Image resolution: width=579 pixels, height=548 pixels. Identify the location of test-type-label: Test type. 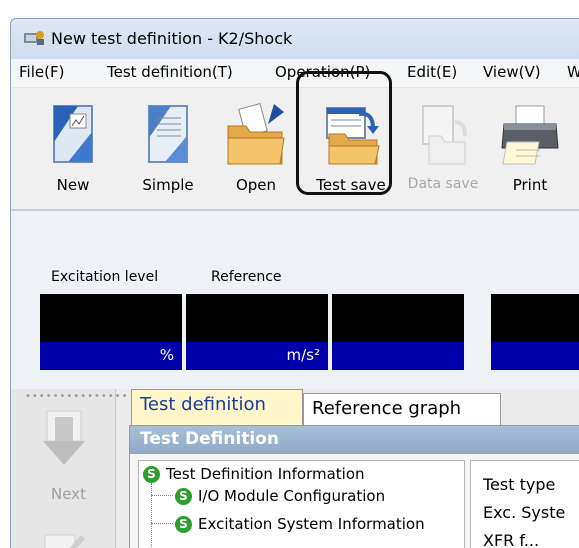
(519, 484).